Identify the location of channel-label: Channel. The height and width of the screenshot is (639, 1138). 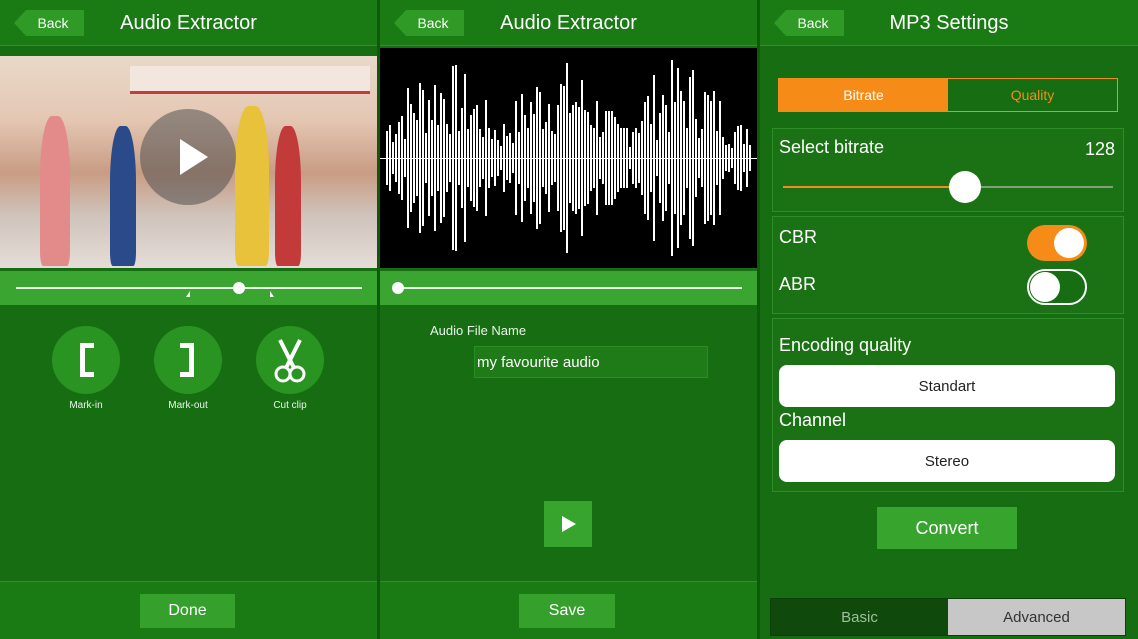
(813, 420).